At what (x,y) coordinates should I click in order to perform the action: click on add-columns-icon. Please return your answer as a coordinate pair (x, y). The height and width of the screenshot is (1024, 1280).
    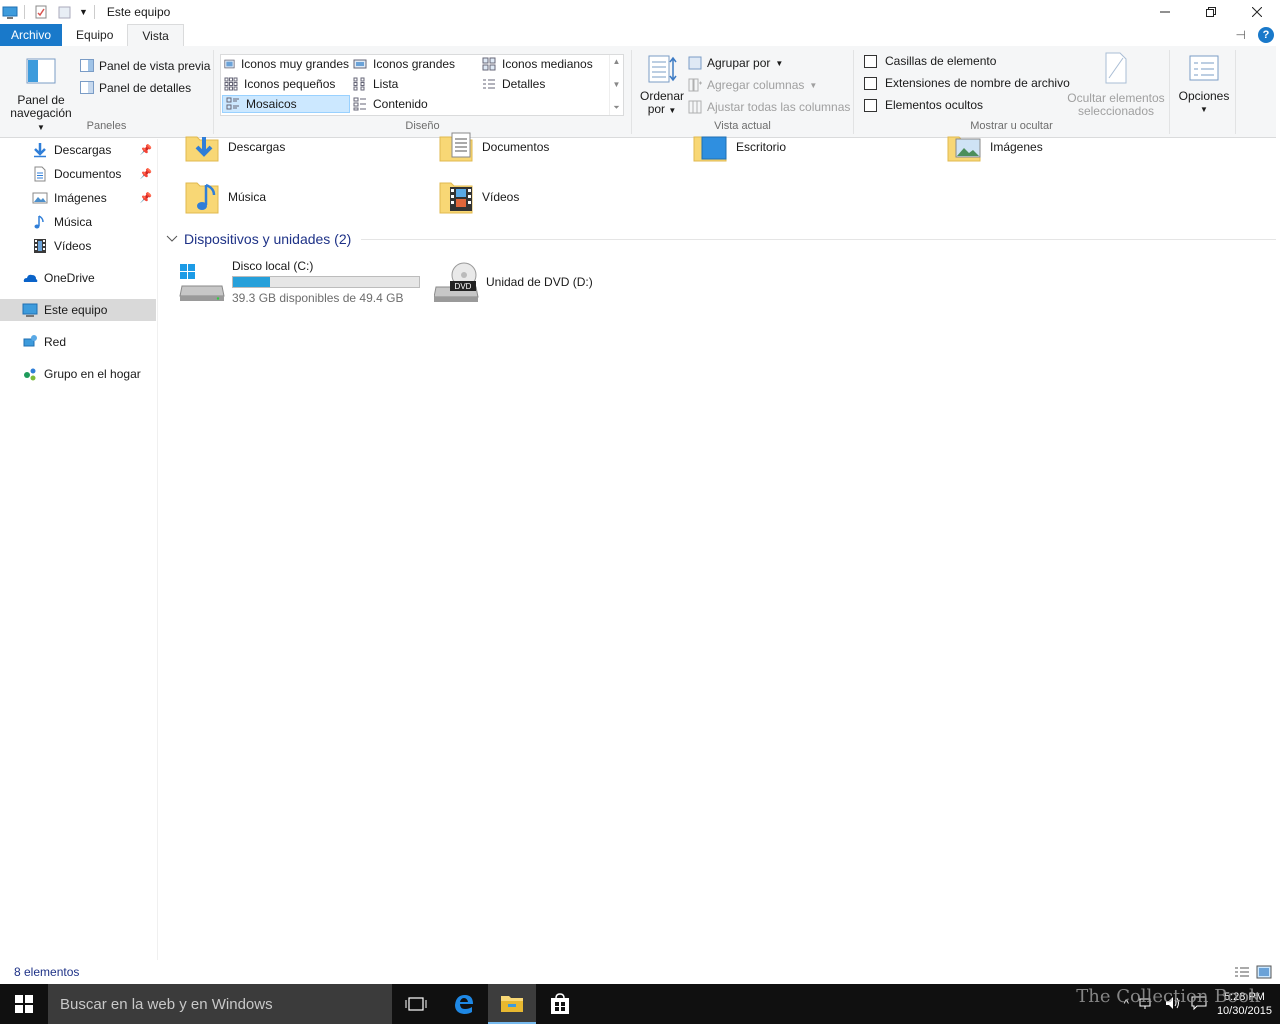
    Looking at the image, I should click on (695, 85).